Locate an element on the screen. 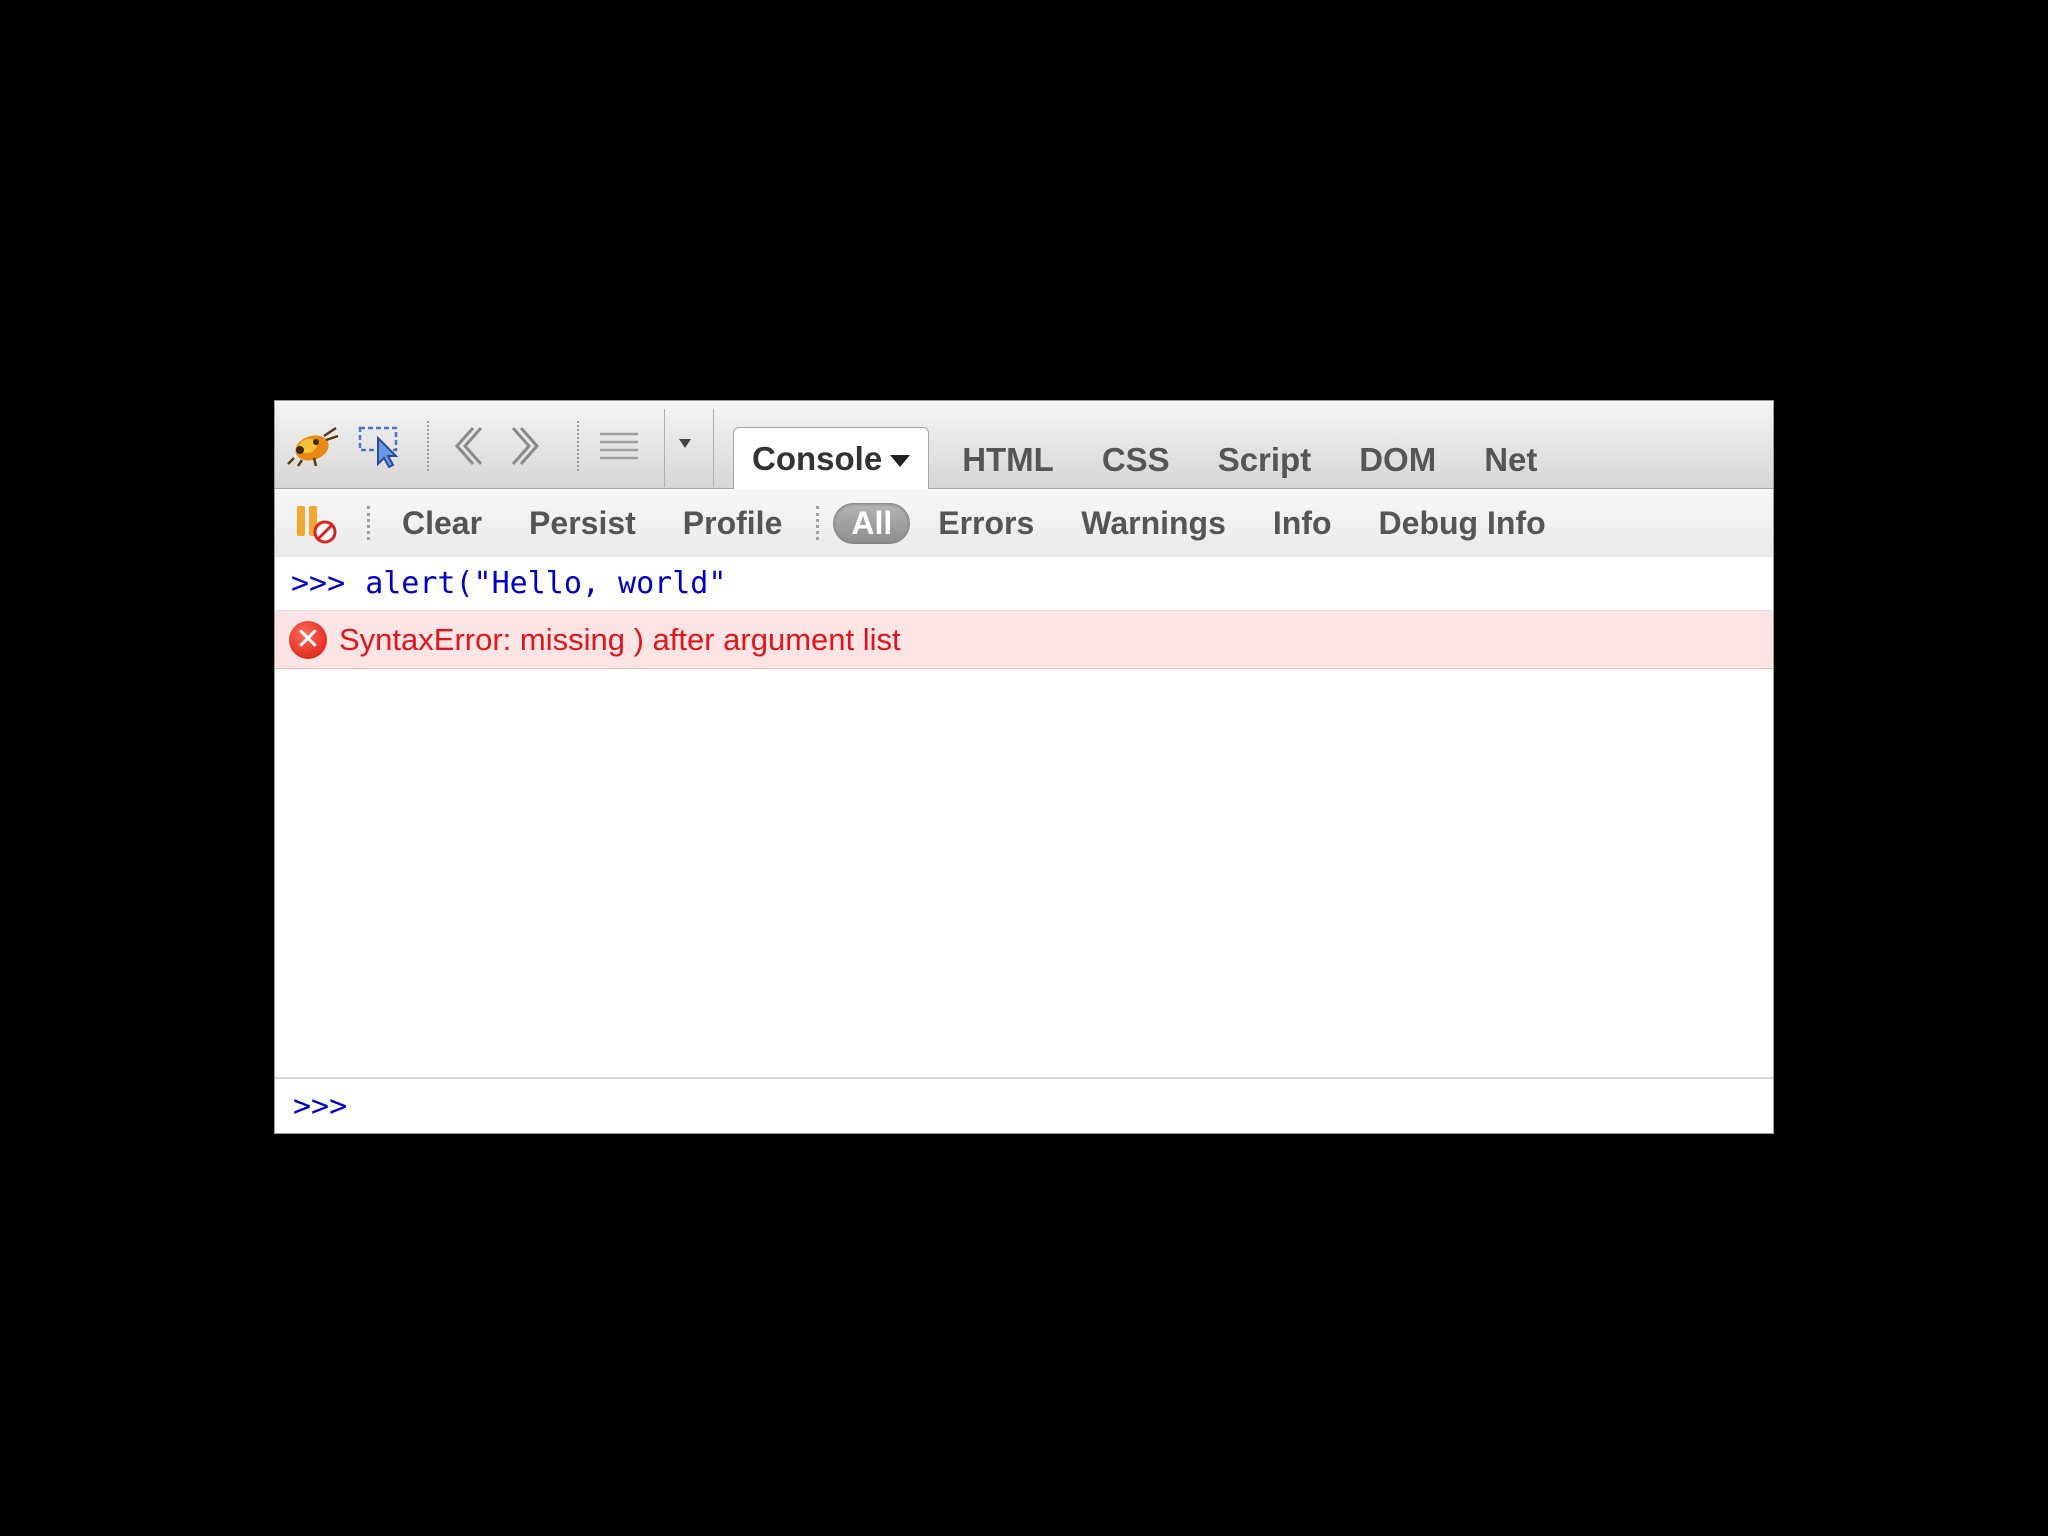 Image resolution: width=2048 pixels, height=1536 pixels. tab-console: Console is located at coordinates (831, 458).